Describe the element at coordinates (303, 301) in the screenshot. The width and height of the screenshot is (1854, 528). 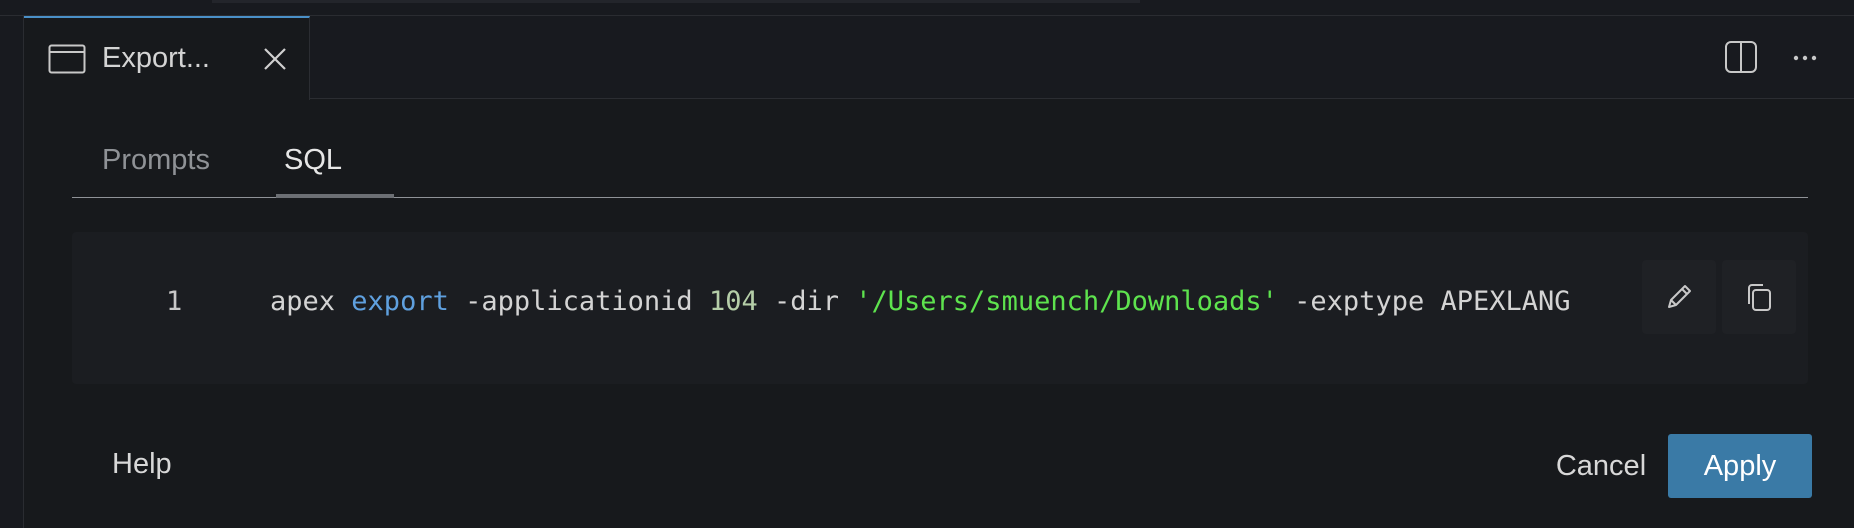
I see `code-token: apex` at that location.